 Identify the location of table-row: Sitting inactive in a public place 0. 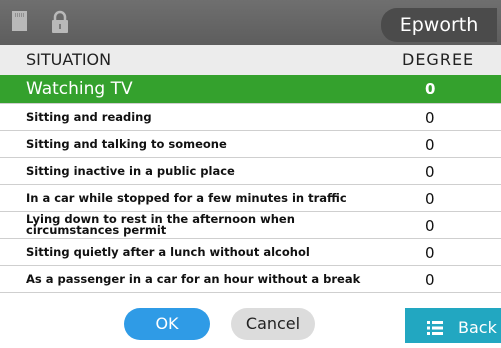
(250, 171).